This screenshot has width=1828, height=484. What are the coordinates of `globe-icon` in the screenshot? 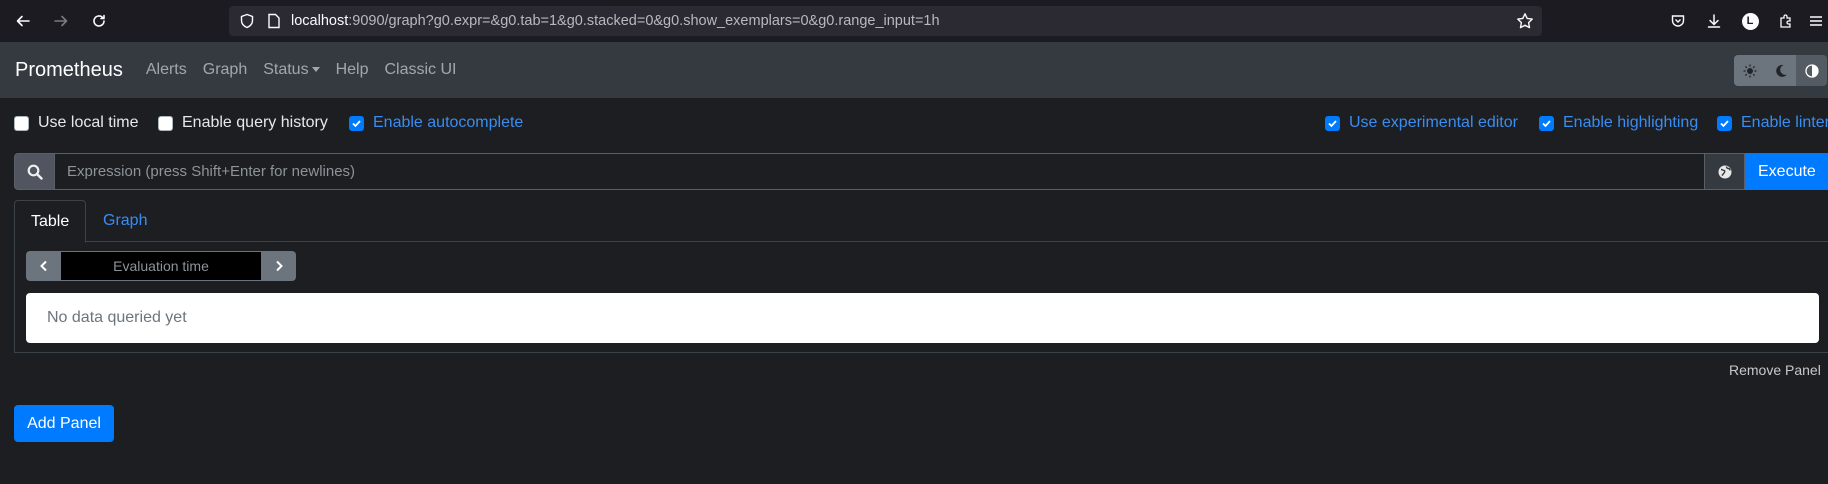 It's located at (1724, 171).